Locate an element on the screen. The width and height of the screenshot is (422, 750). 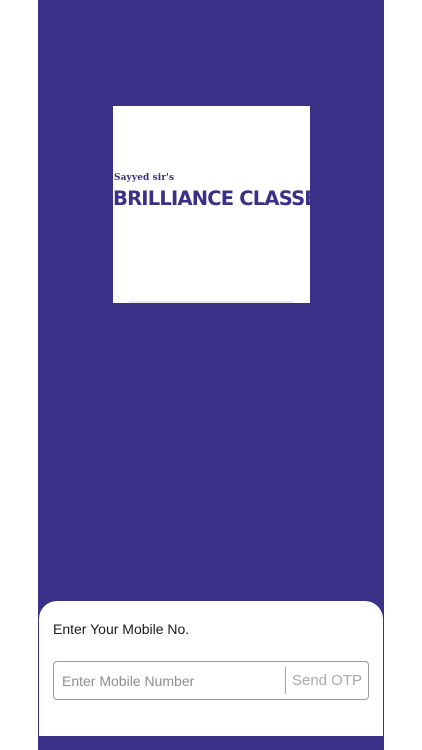
mobile-input-group: Send OTP is located at coordinates (211, 680).